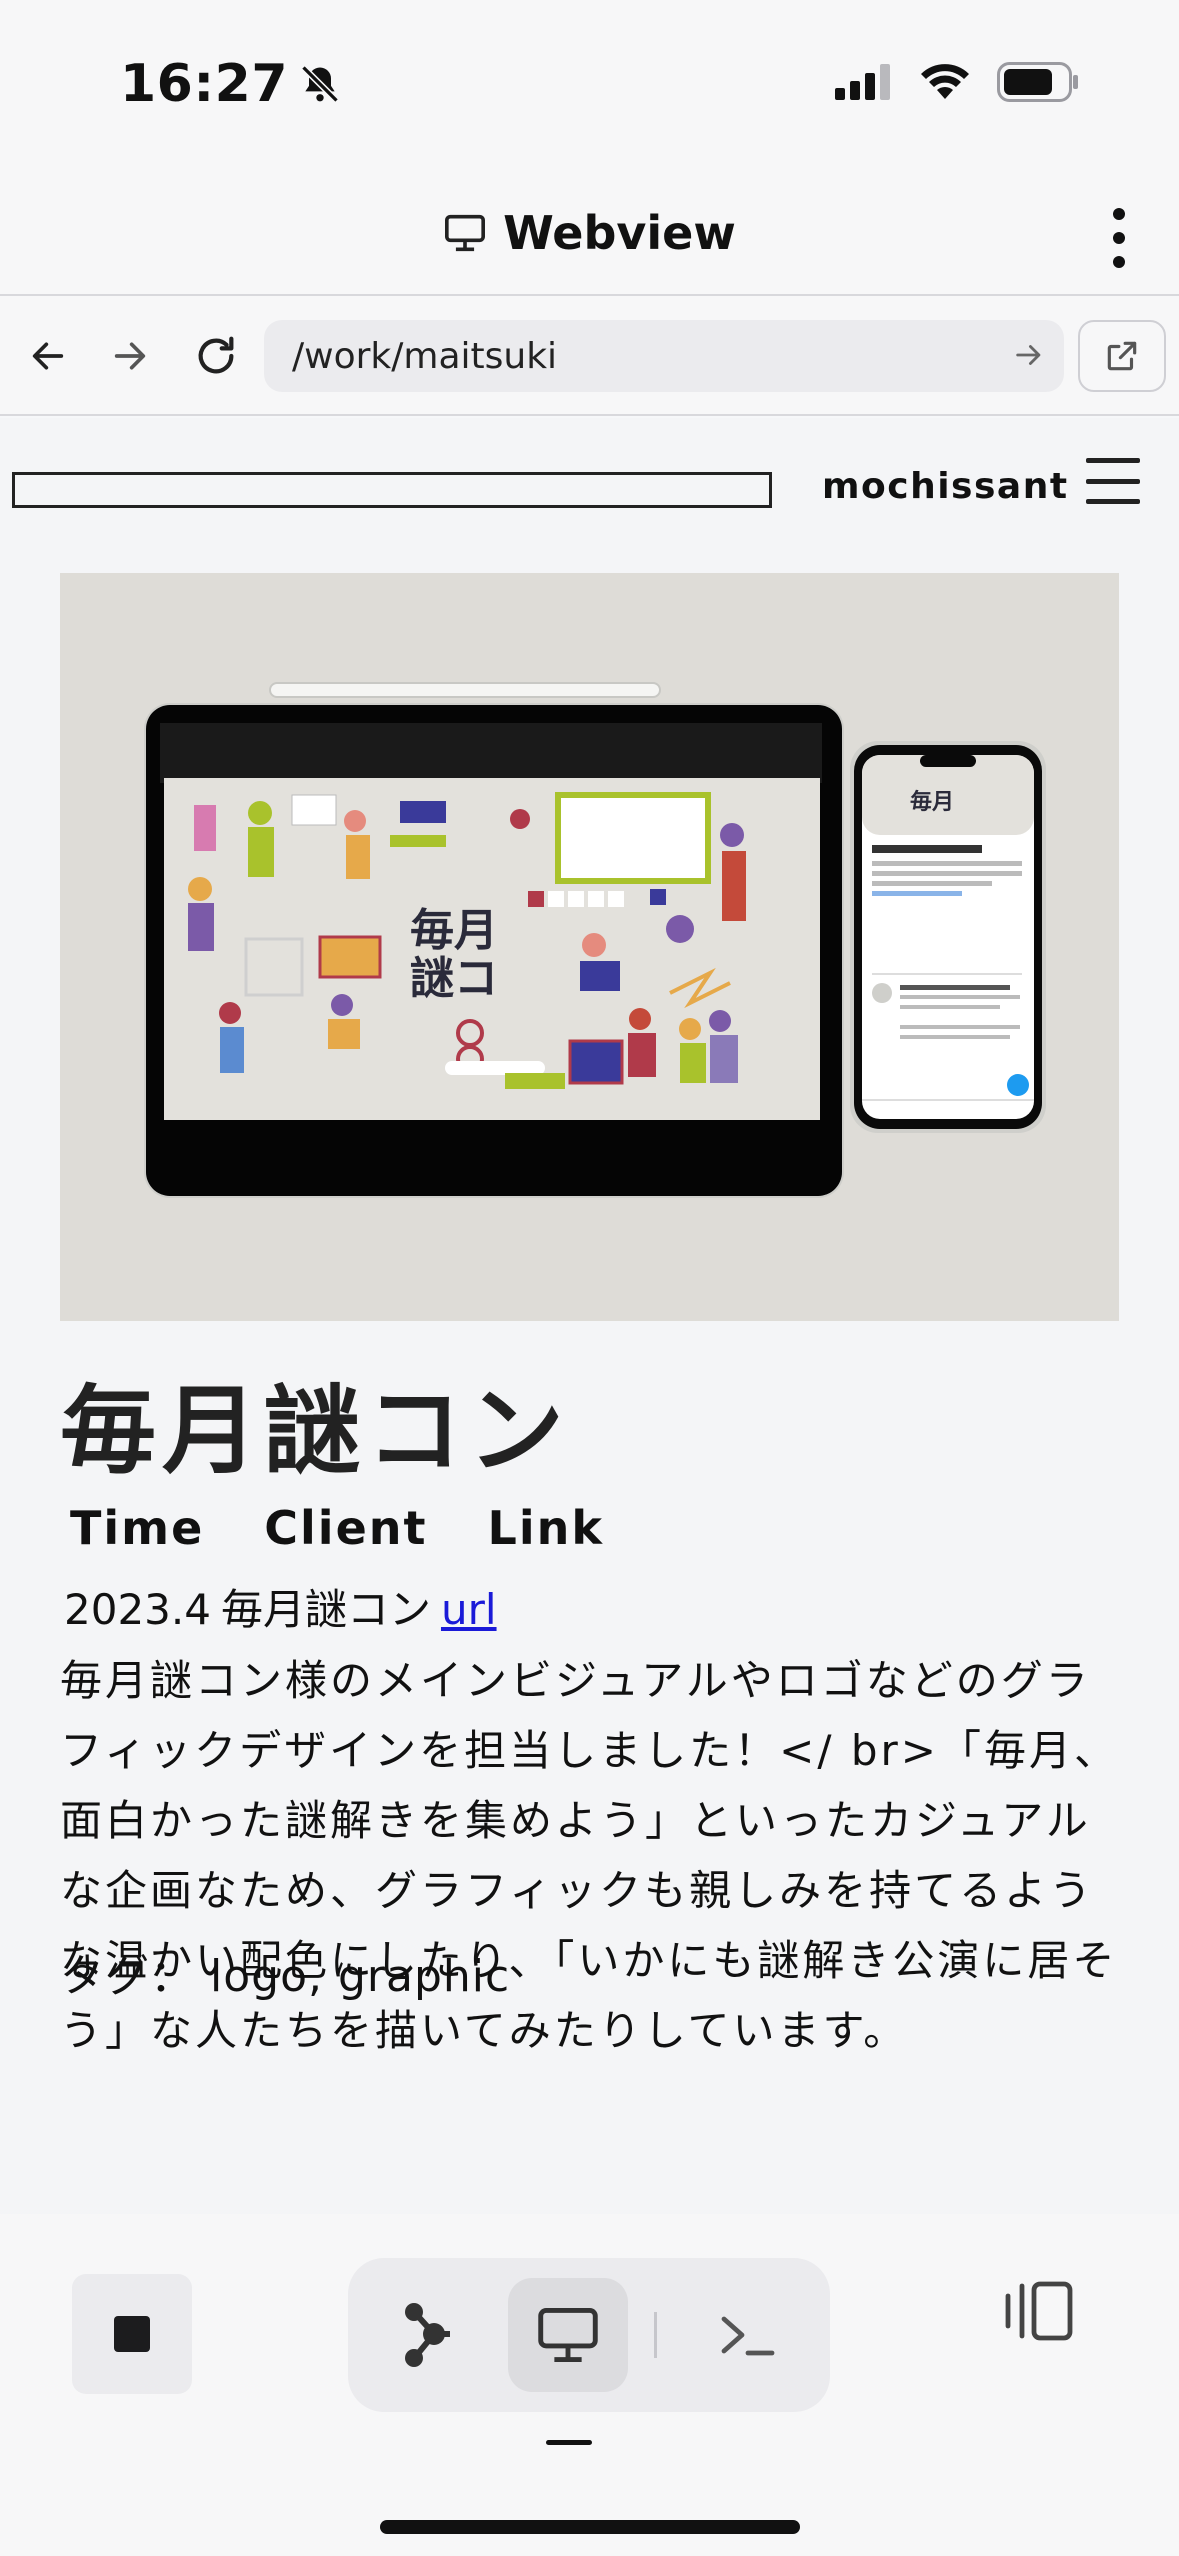 This screenshot has height=2556, width=1179. I want to click on site-logo, so click(392, 490).